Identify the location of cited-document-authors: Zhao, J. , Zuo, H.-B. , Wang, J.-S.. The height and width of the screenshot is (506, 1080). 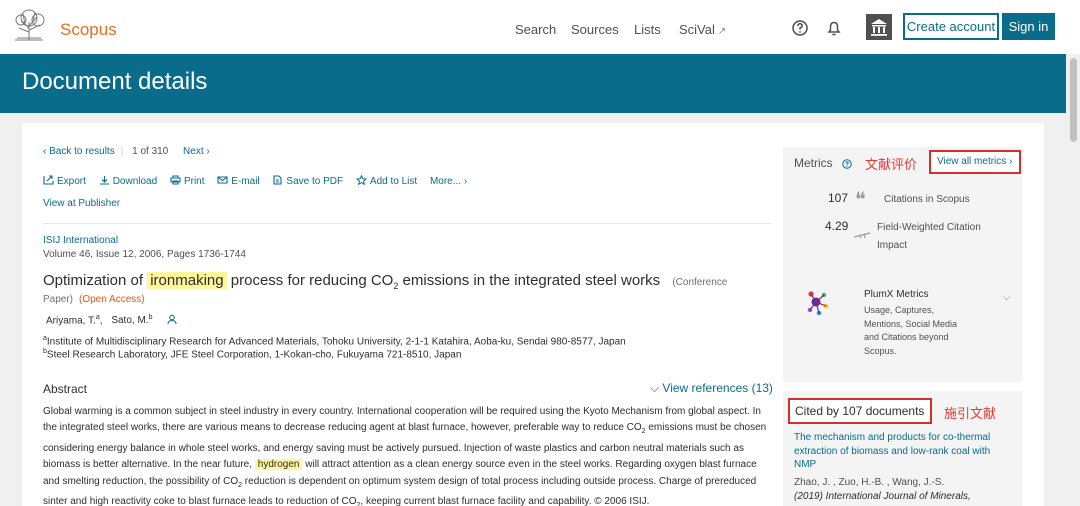
(869, 482).